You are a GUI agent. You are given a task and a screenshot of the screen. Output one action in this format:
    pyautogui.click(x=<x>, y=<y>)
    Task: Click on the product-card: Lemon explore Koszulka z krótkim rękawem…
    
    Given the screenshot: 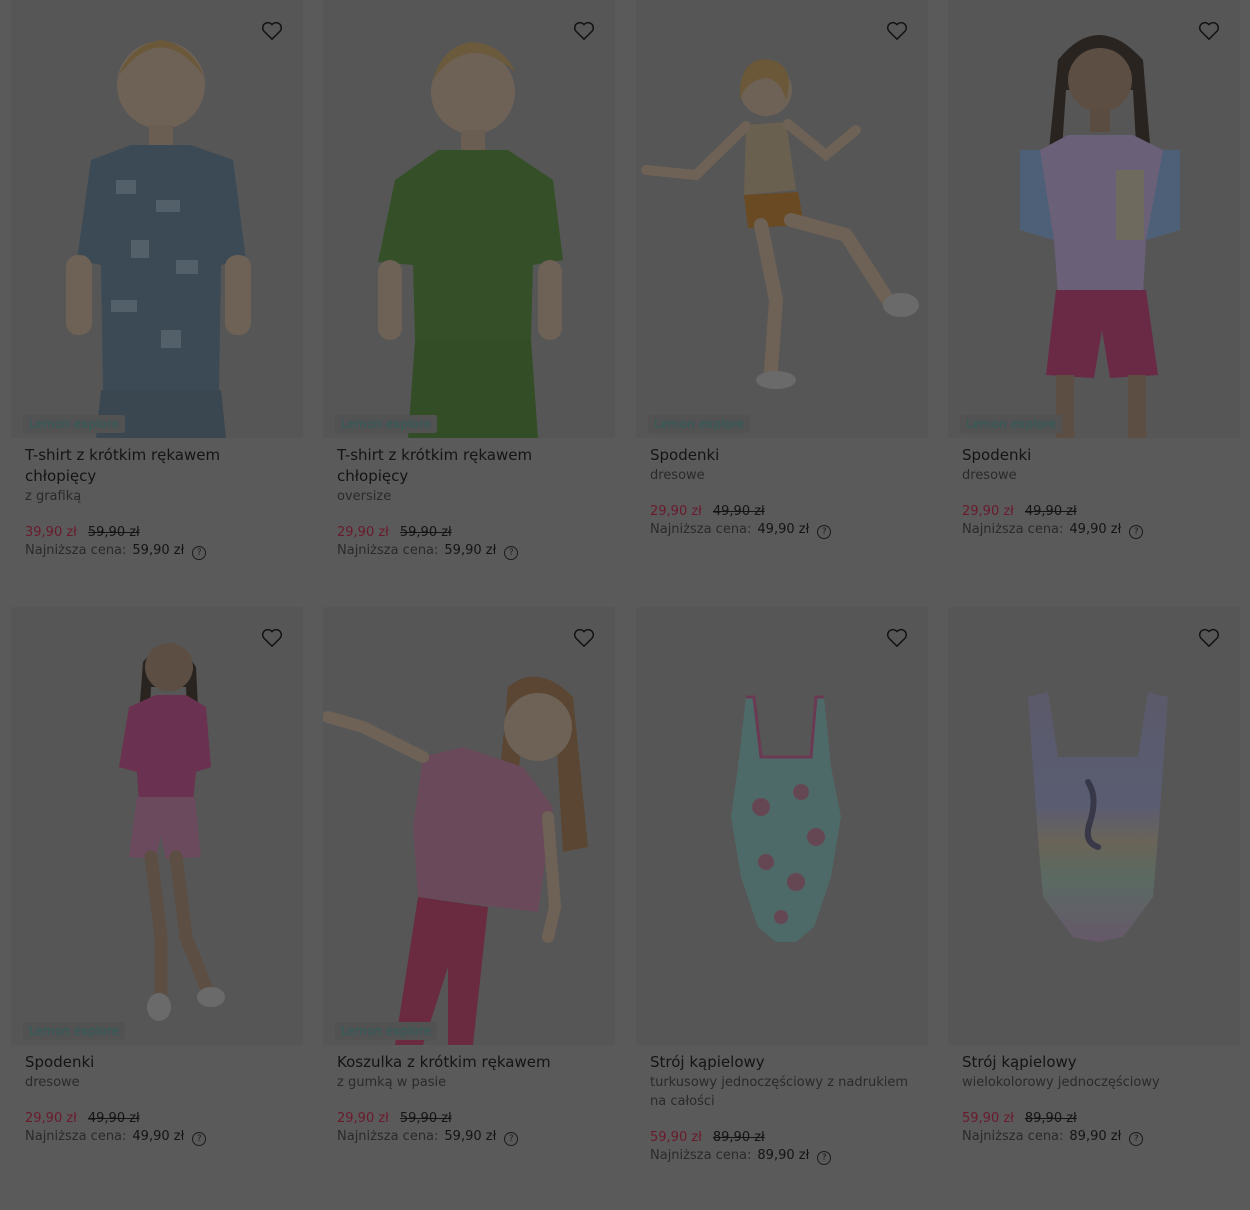 What is the action you would take?
    pyautogui.click(x=469, y=876)
    